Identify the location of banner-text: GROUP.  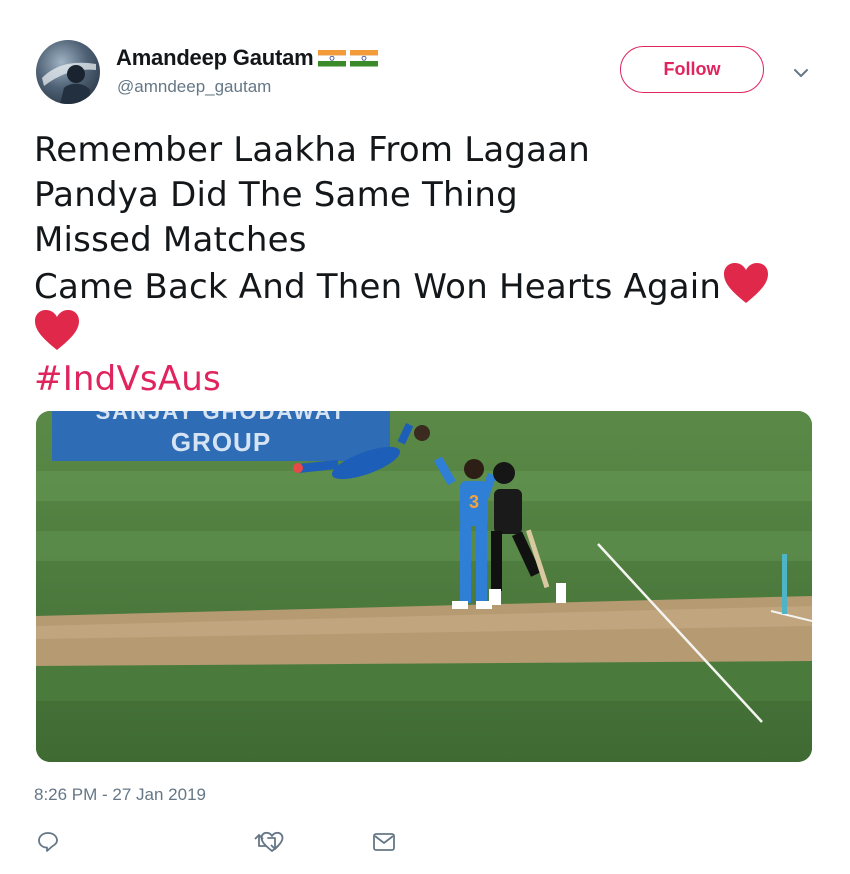
(221, 442).